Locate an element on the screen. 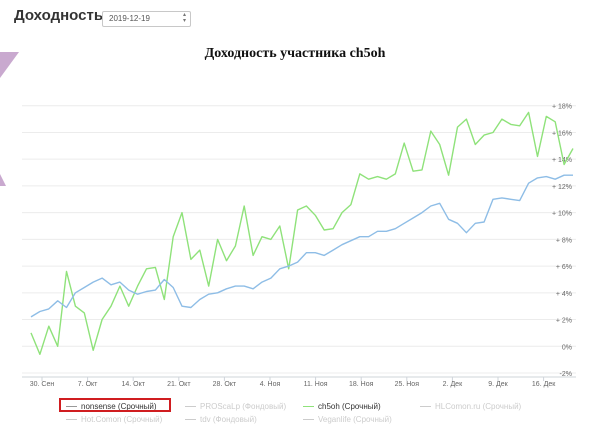 The height and width of the screenshot is (447, 590). legend-item-proscalp: PROScaLp (Фондовый) is located at coordinates (235, 406).